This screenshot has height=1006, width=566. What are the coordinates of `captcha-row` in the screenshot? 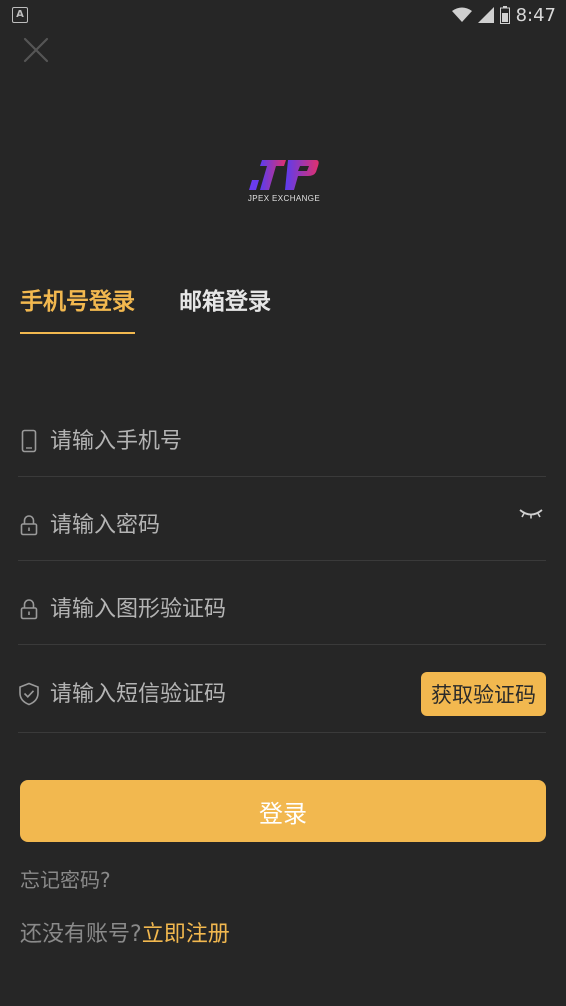 It's located at (282, 609).